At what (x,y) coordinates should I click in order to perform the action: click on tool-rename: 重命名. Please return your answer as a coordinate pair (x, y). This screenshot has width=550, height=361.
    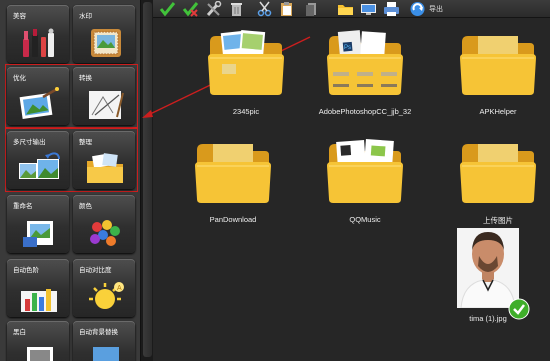
    Looking at the image, I should click on (38, 224).